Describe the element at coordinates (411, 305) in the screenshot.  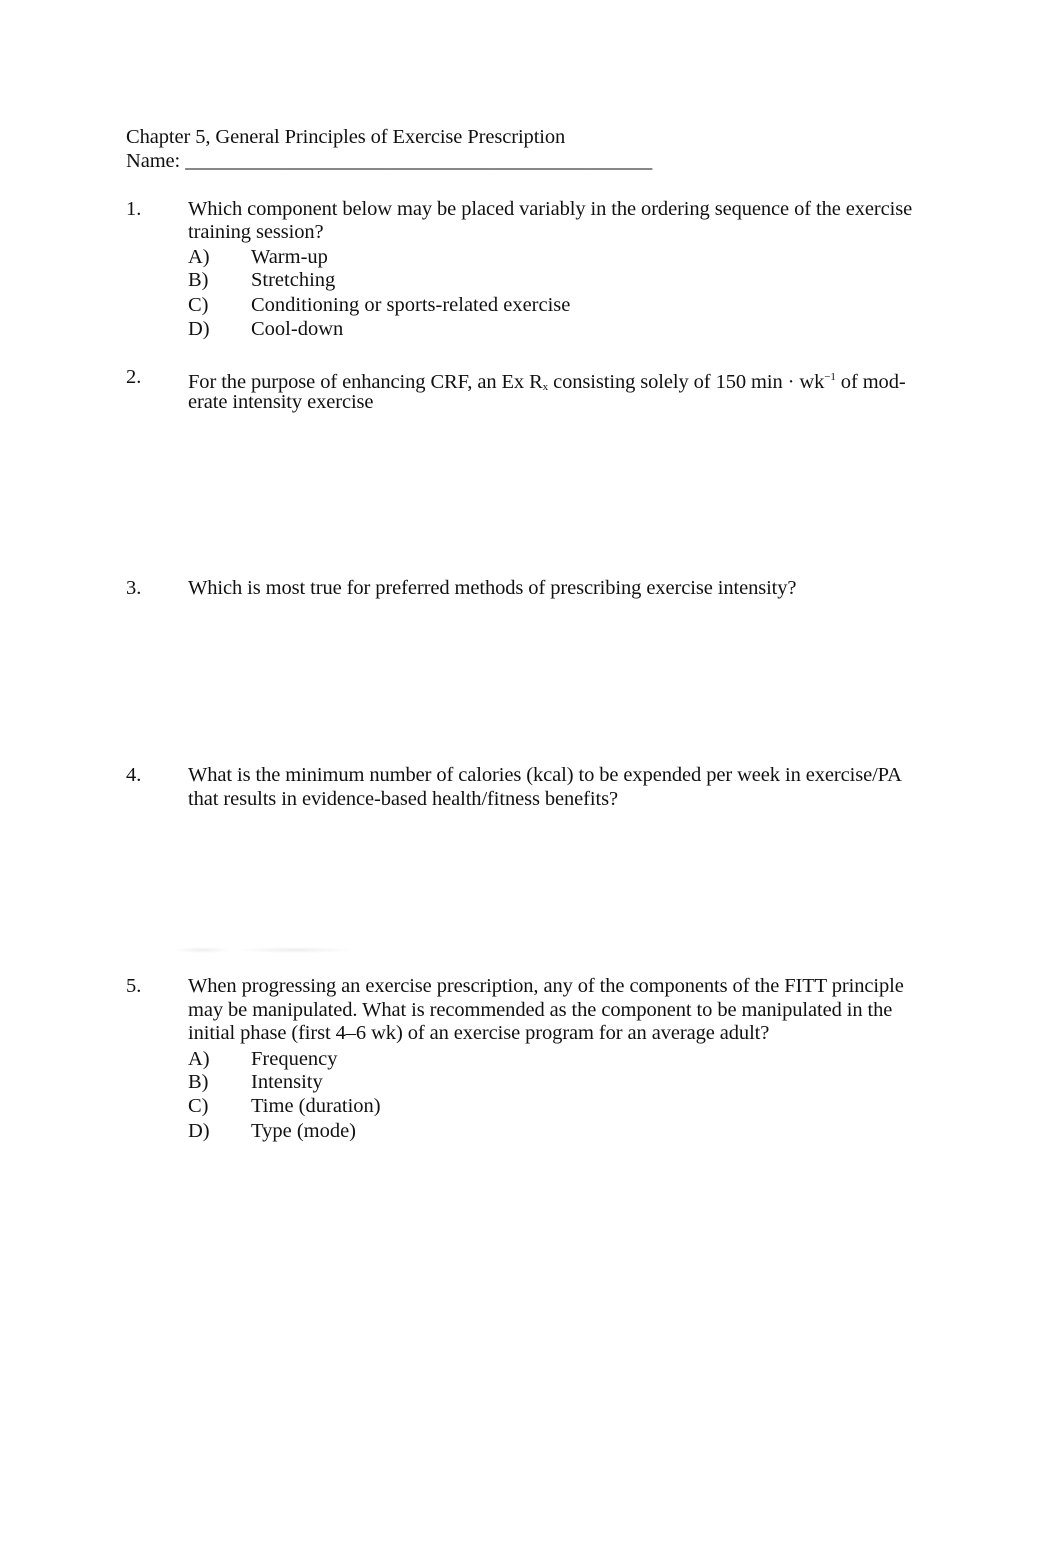
I see `option-text: Conditioning or sports-related exercise` at that location.